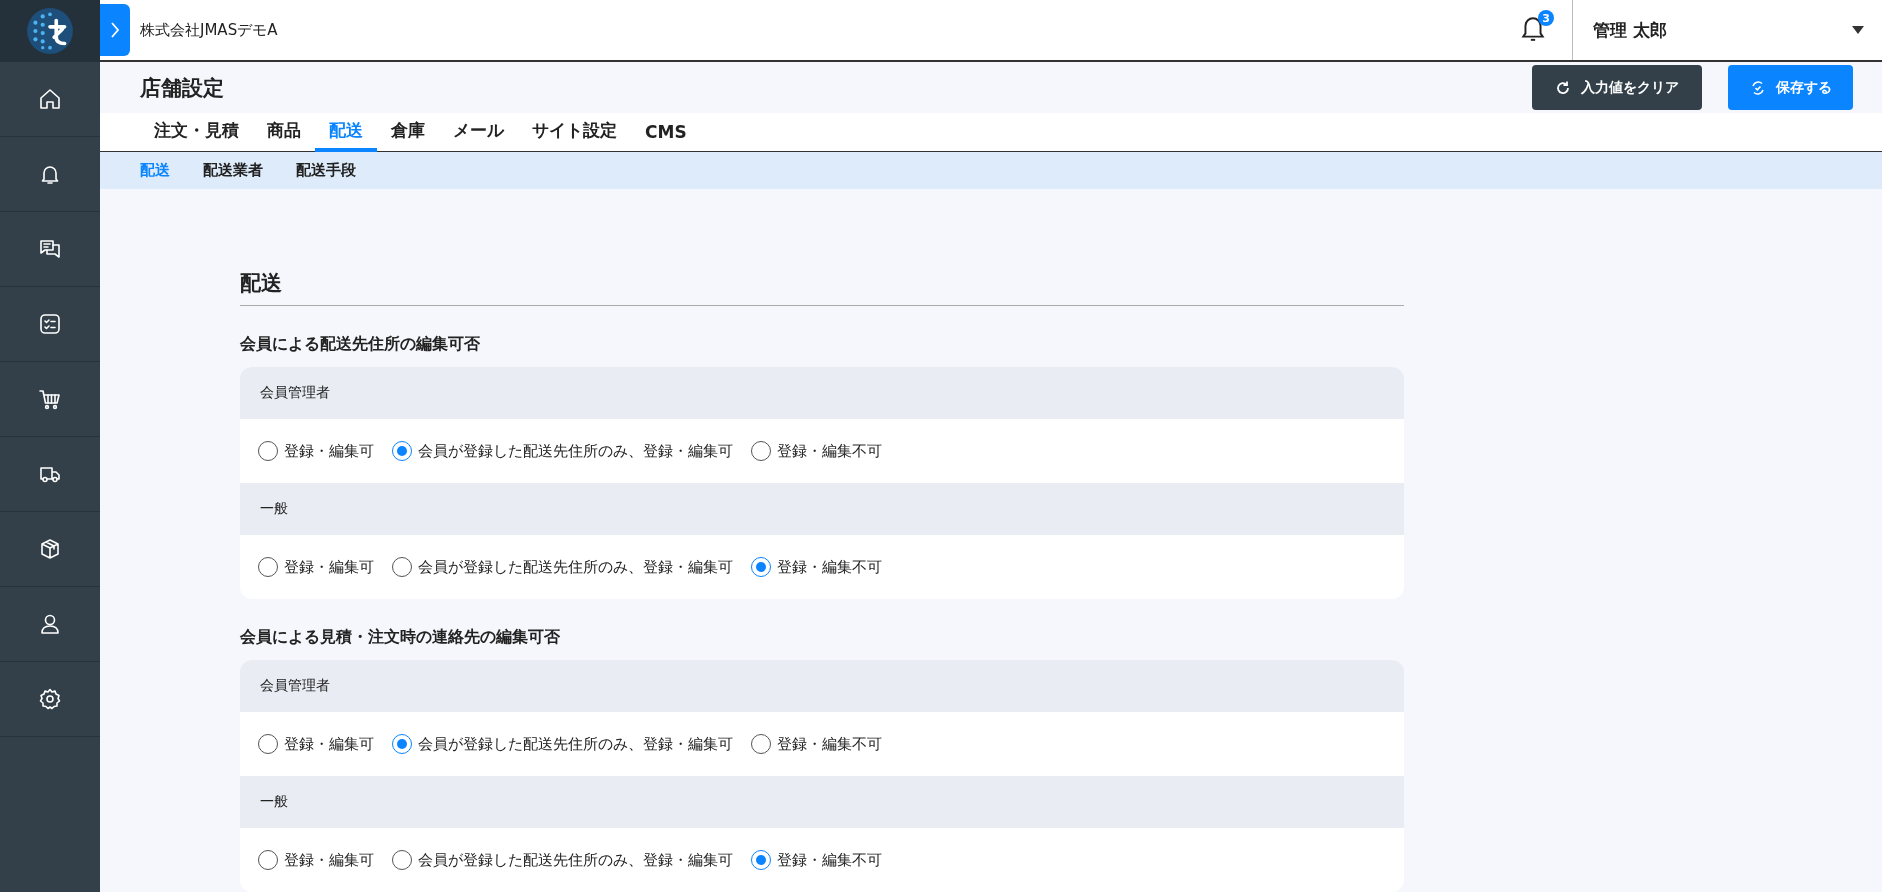 The height and width of the screenshot is (892, 1882). I want to click on page-title: 店舗設定, so click(182, 88).